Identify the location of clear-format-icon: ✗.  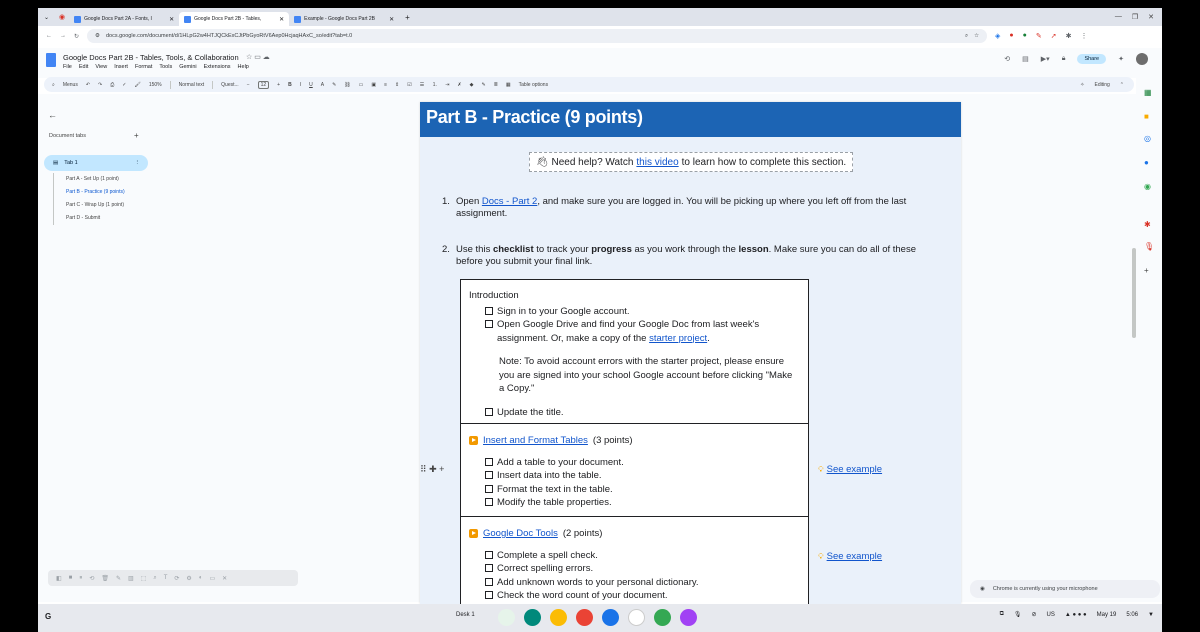
(459, 85).